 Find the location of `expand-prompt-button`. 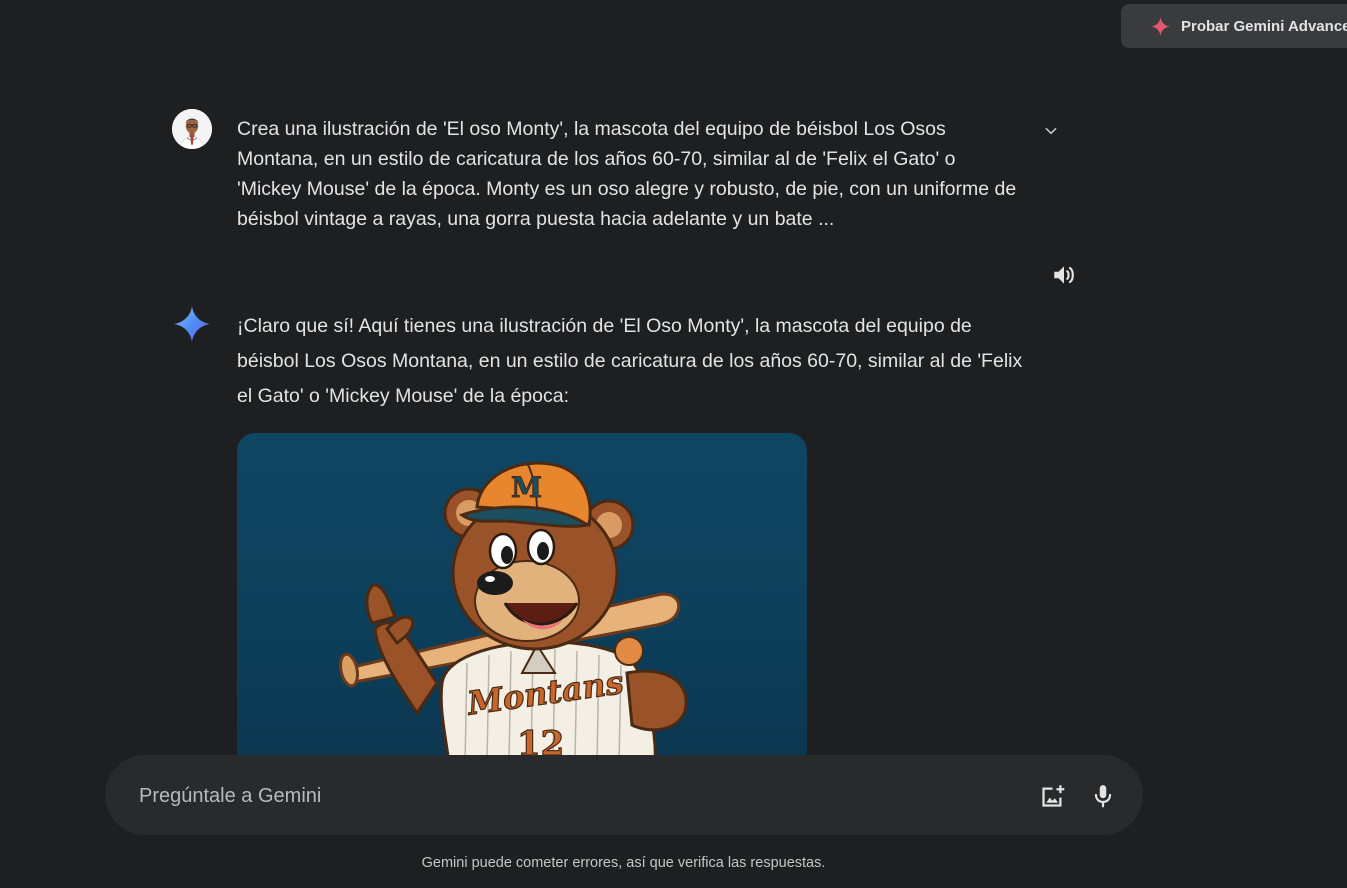

expand-prompt-button is located at coordinates (1051, 131).